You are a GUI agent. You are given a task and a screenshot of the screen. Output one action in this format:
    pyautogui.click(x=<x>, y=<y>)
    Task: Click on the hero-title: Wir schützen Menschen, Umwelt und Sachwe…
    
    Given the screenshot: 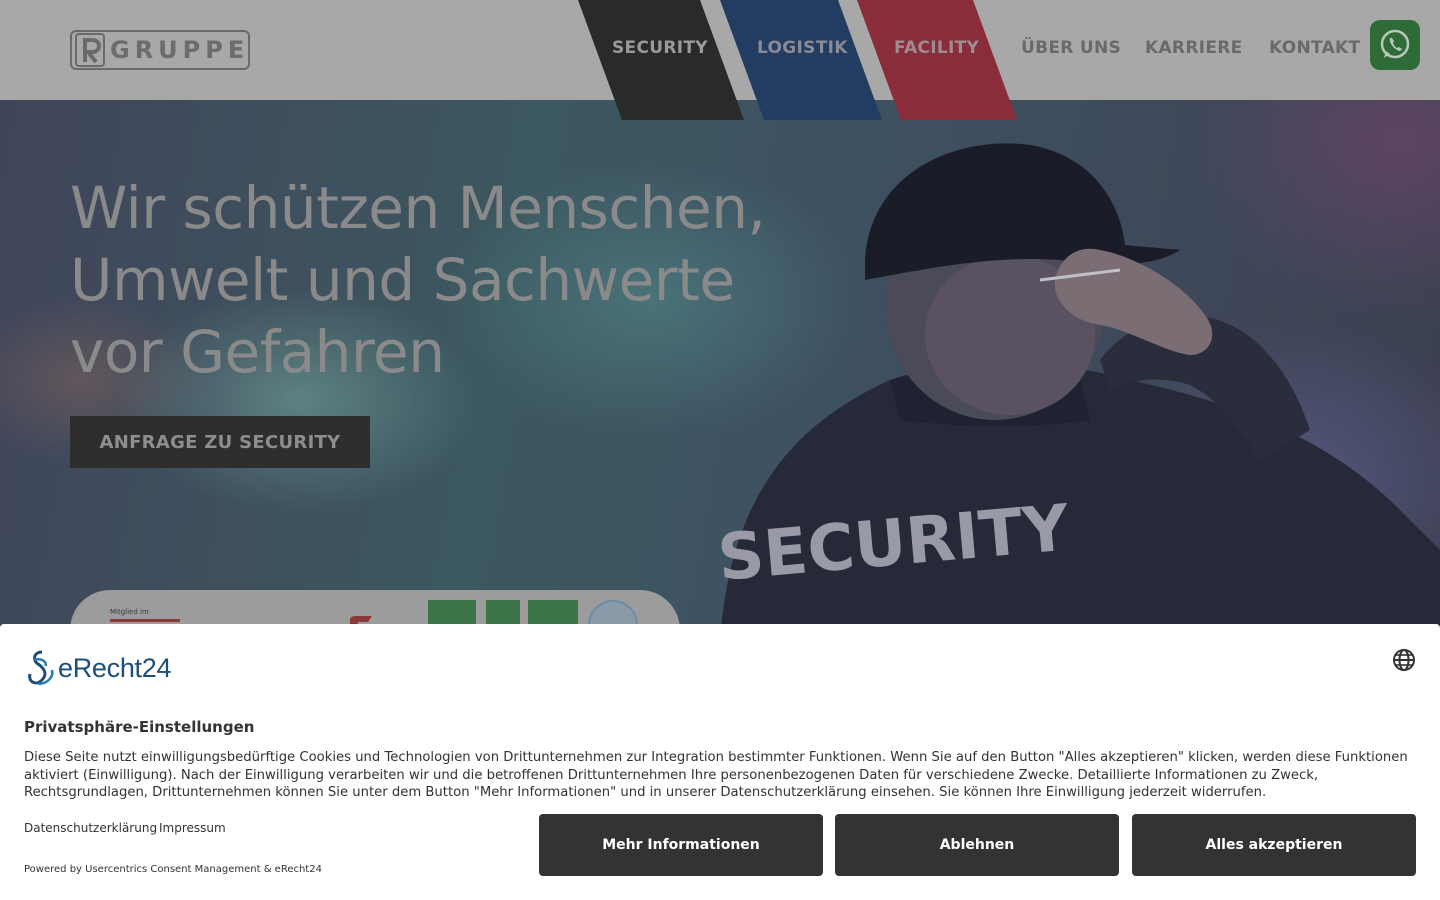 What is the action you would take?
    pyautogui.click(x=418, y=280)
    